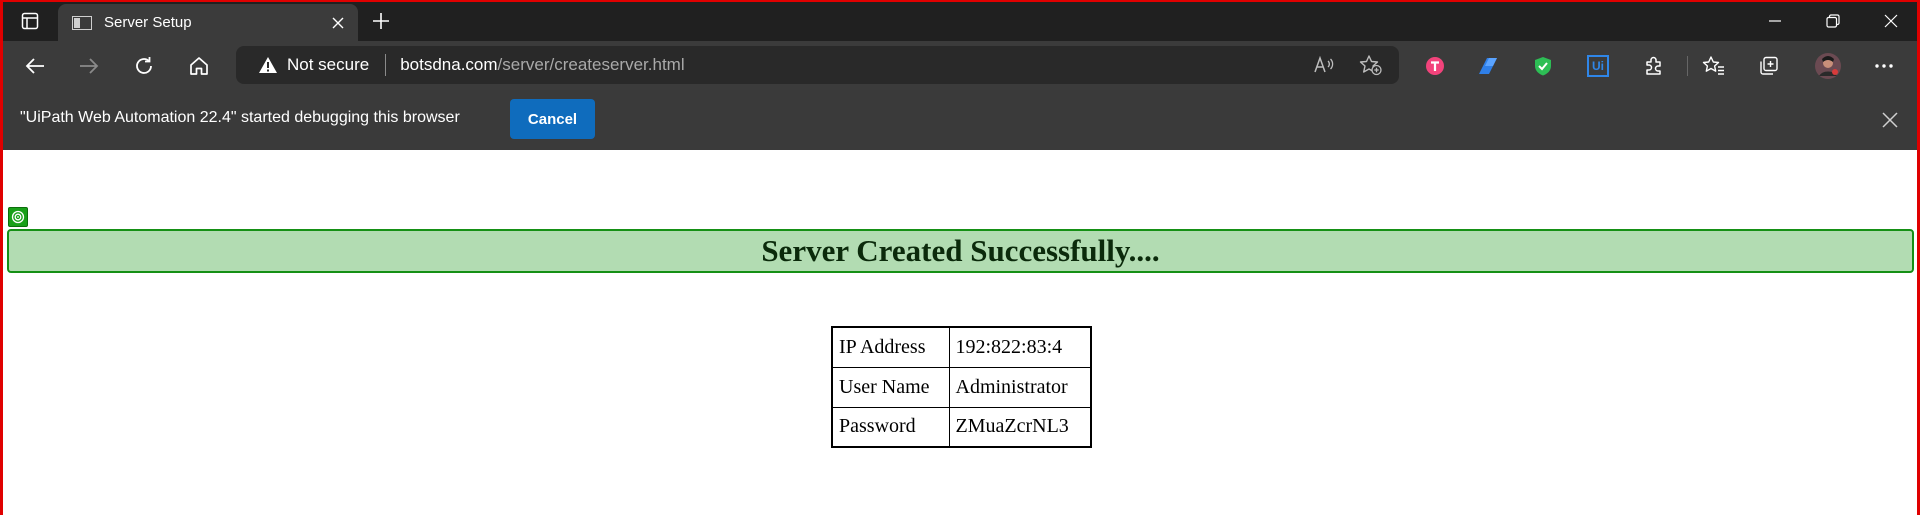  I want to click on home-icon, so click(199, 66).